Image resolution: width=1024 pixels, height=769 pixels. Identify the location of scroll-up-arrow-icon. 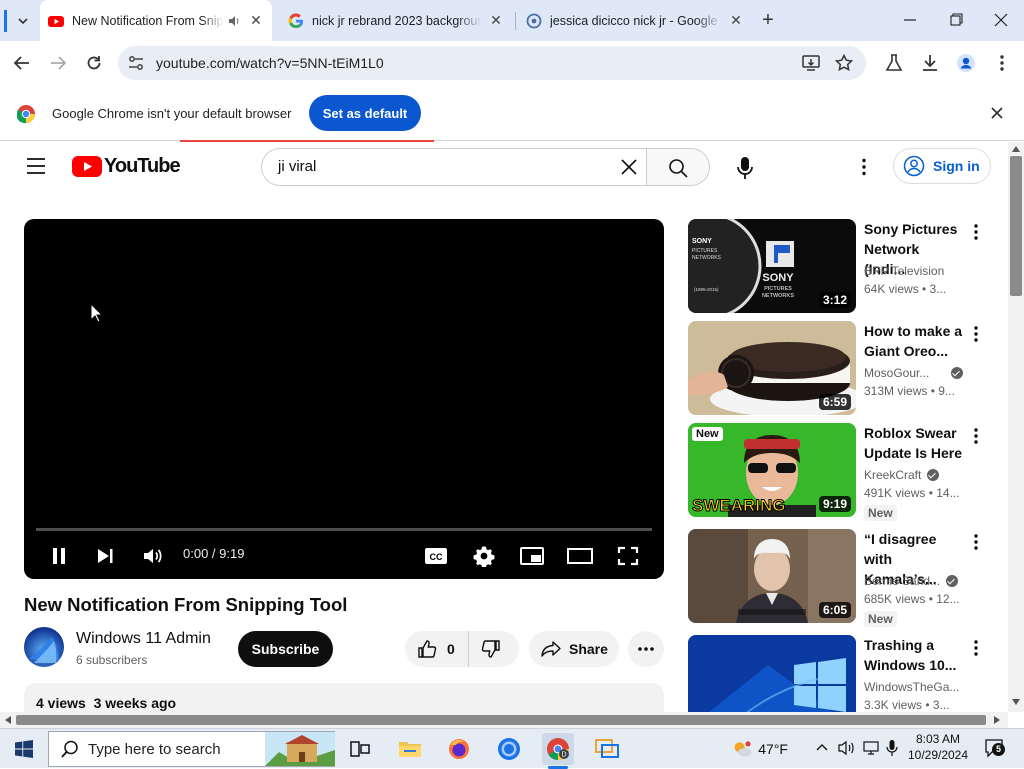
(1016, 149).